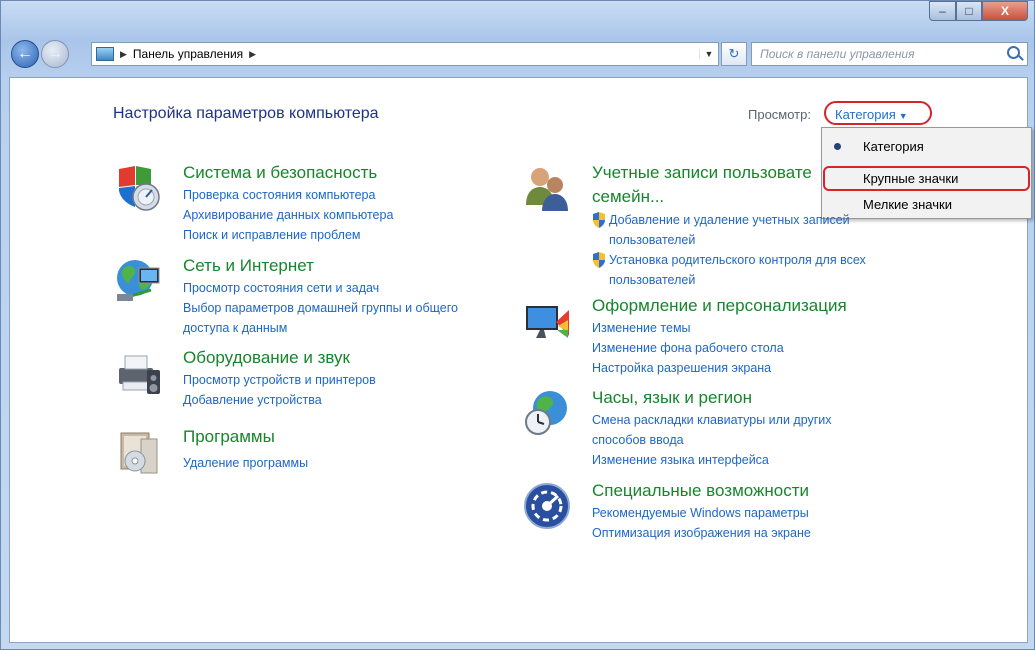  I want to click on category-title: Часы, язык и регион, so click(672, 398).